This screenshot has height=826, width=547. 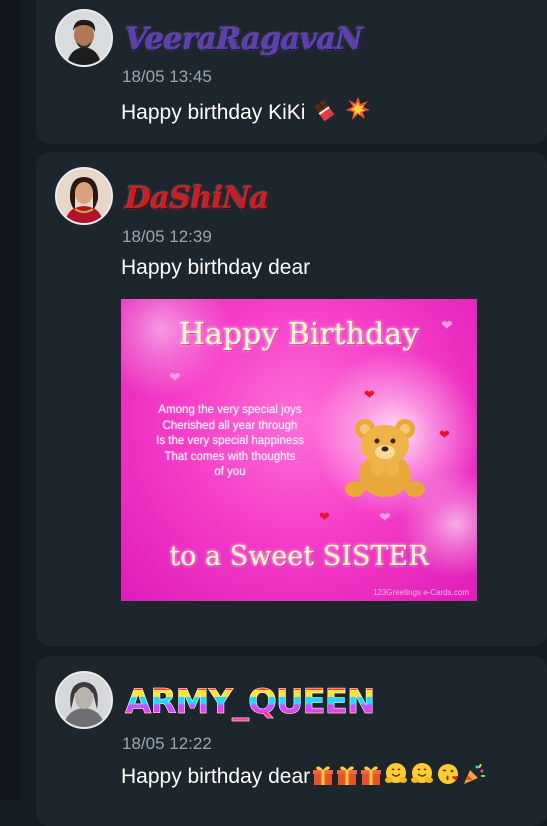 I want to click on message-text: Happy birthday KiKi, so click(x=246, y=112).